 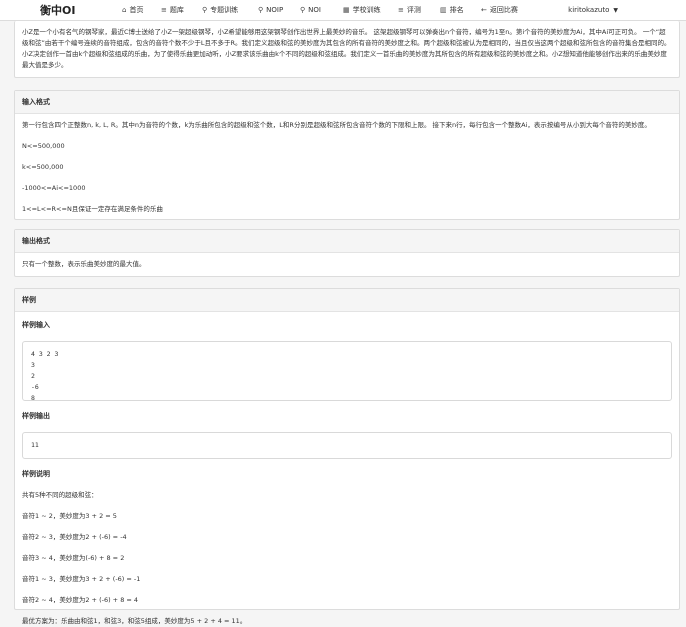 I want to click on sample-input-box: 4 3 2 3 3 2 -6 8, so click(x=347, y=371).